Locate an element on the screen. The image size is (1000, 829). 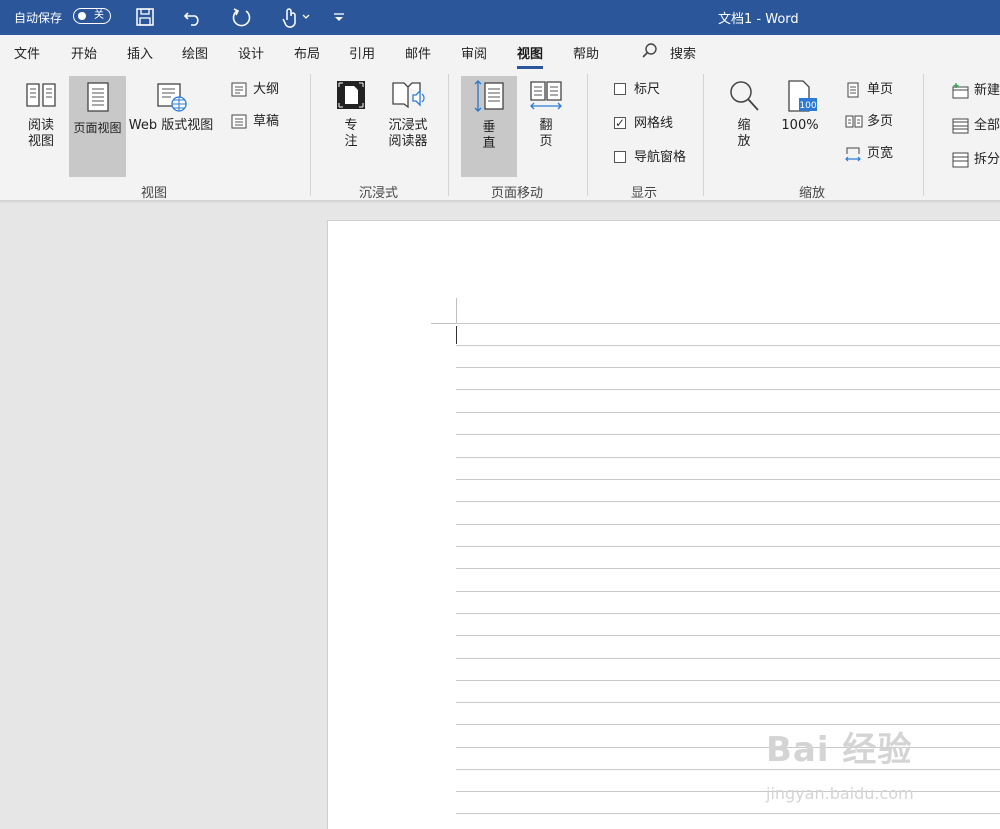
one-page-button: 单页 is located at coordinates (875, 90).